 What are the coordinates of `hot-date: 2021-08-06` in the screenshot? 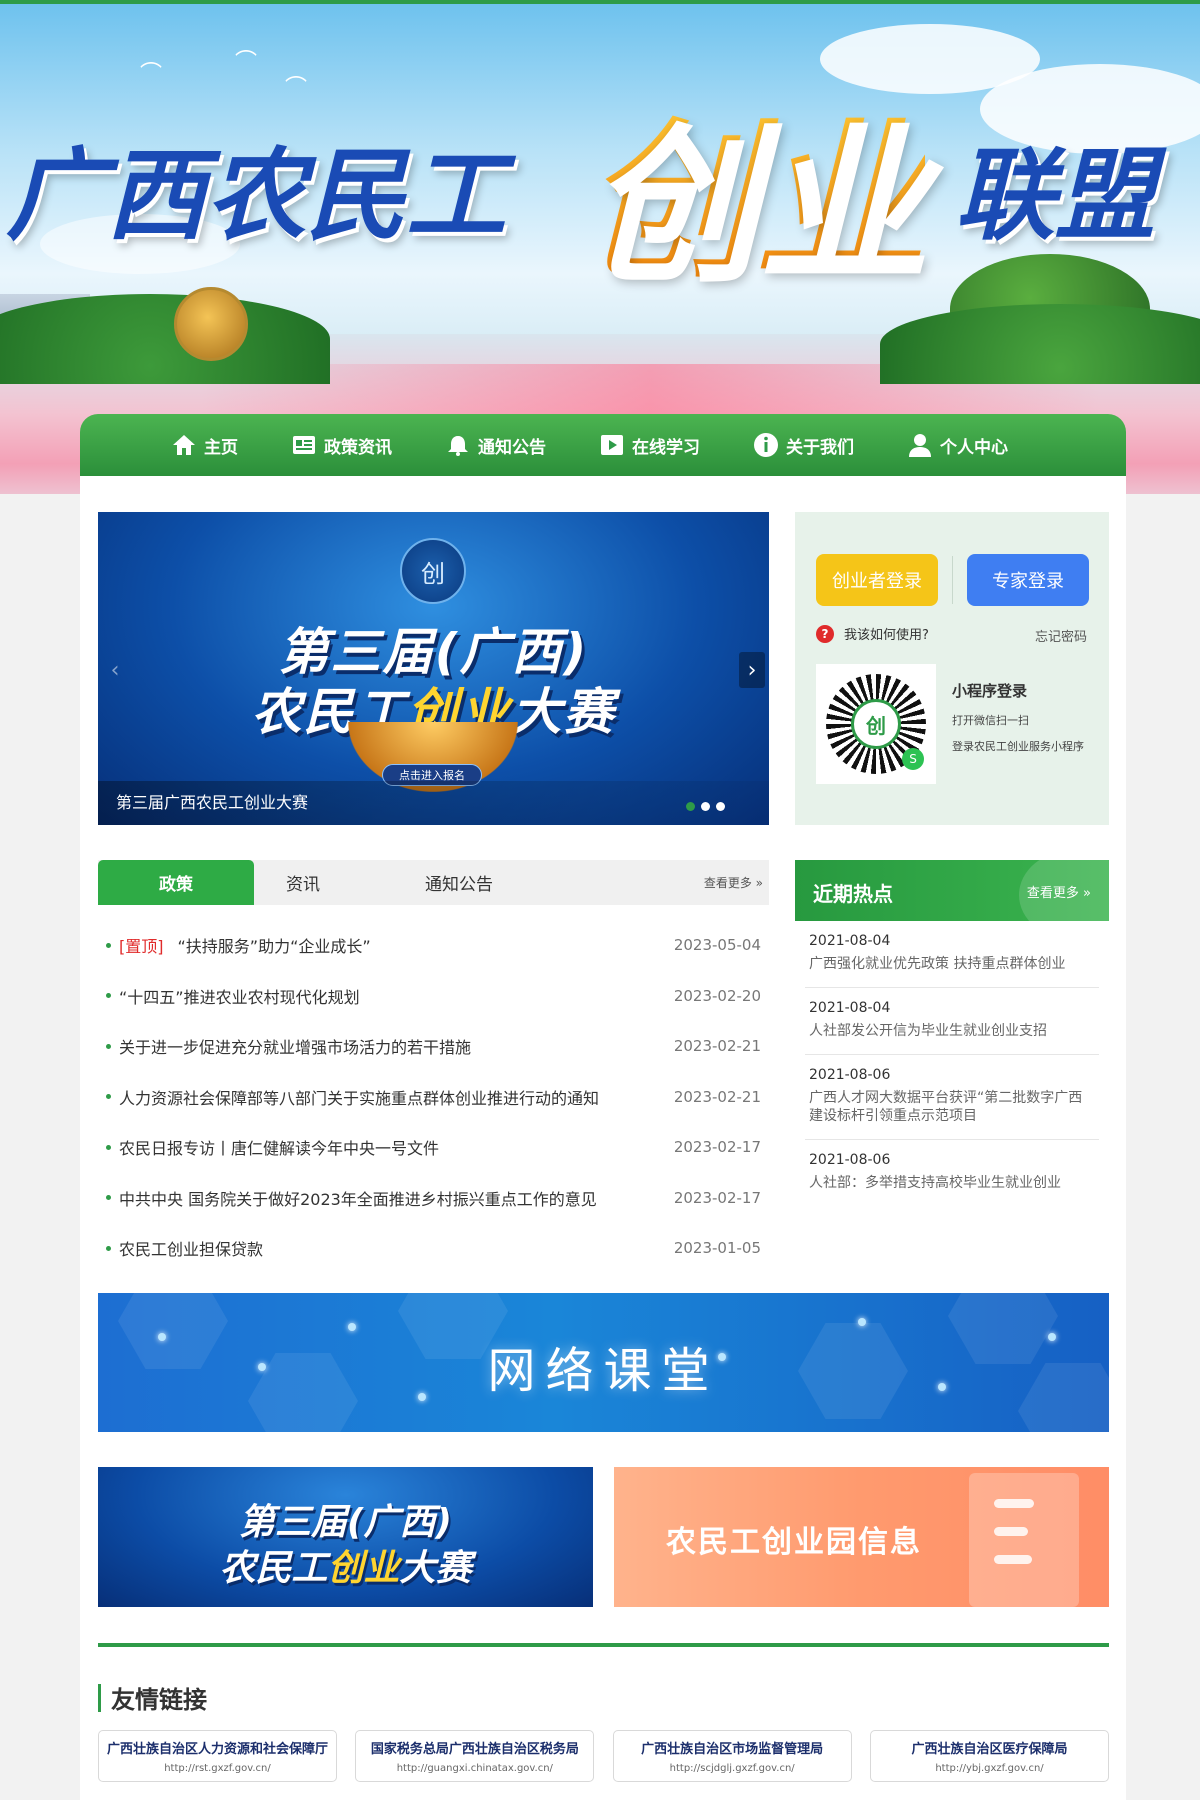 It's located at (850, 1160).